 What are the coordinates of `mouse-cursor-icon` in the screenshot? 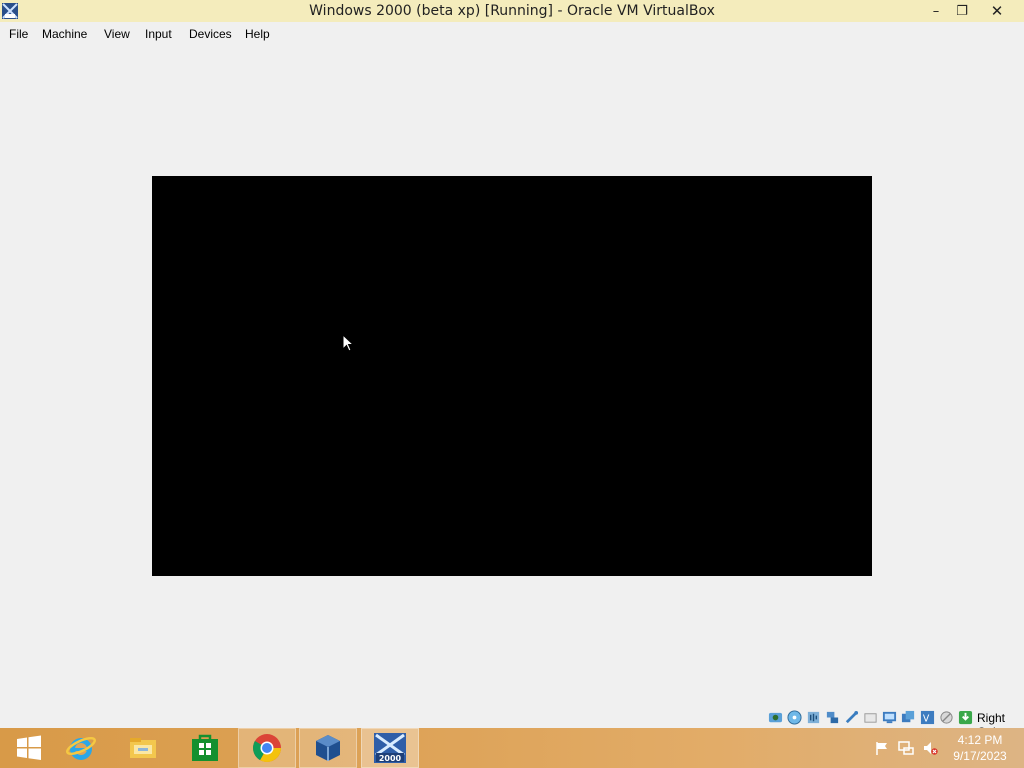 It's located at (348, 343).